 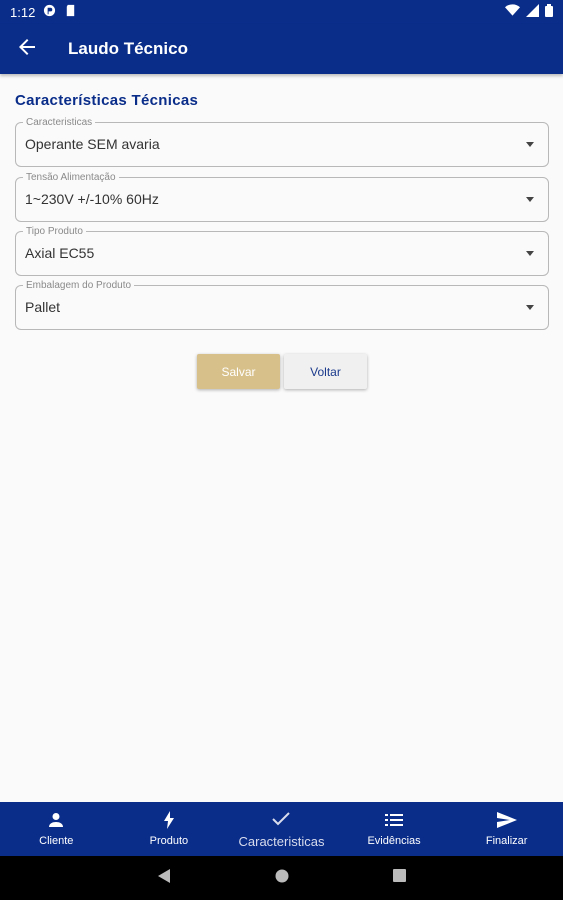 What do you see at coordinates (394, 820) in the screenshot?
I see `list-icon` at bounding box center [394, 820].